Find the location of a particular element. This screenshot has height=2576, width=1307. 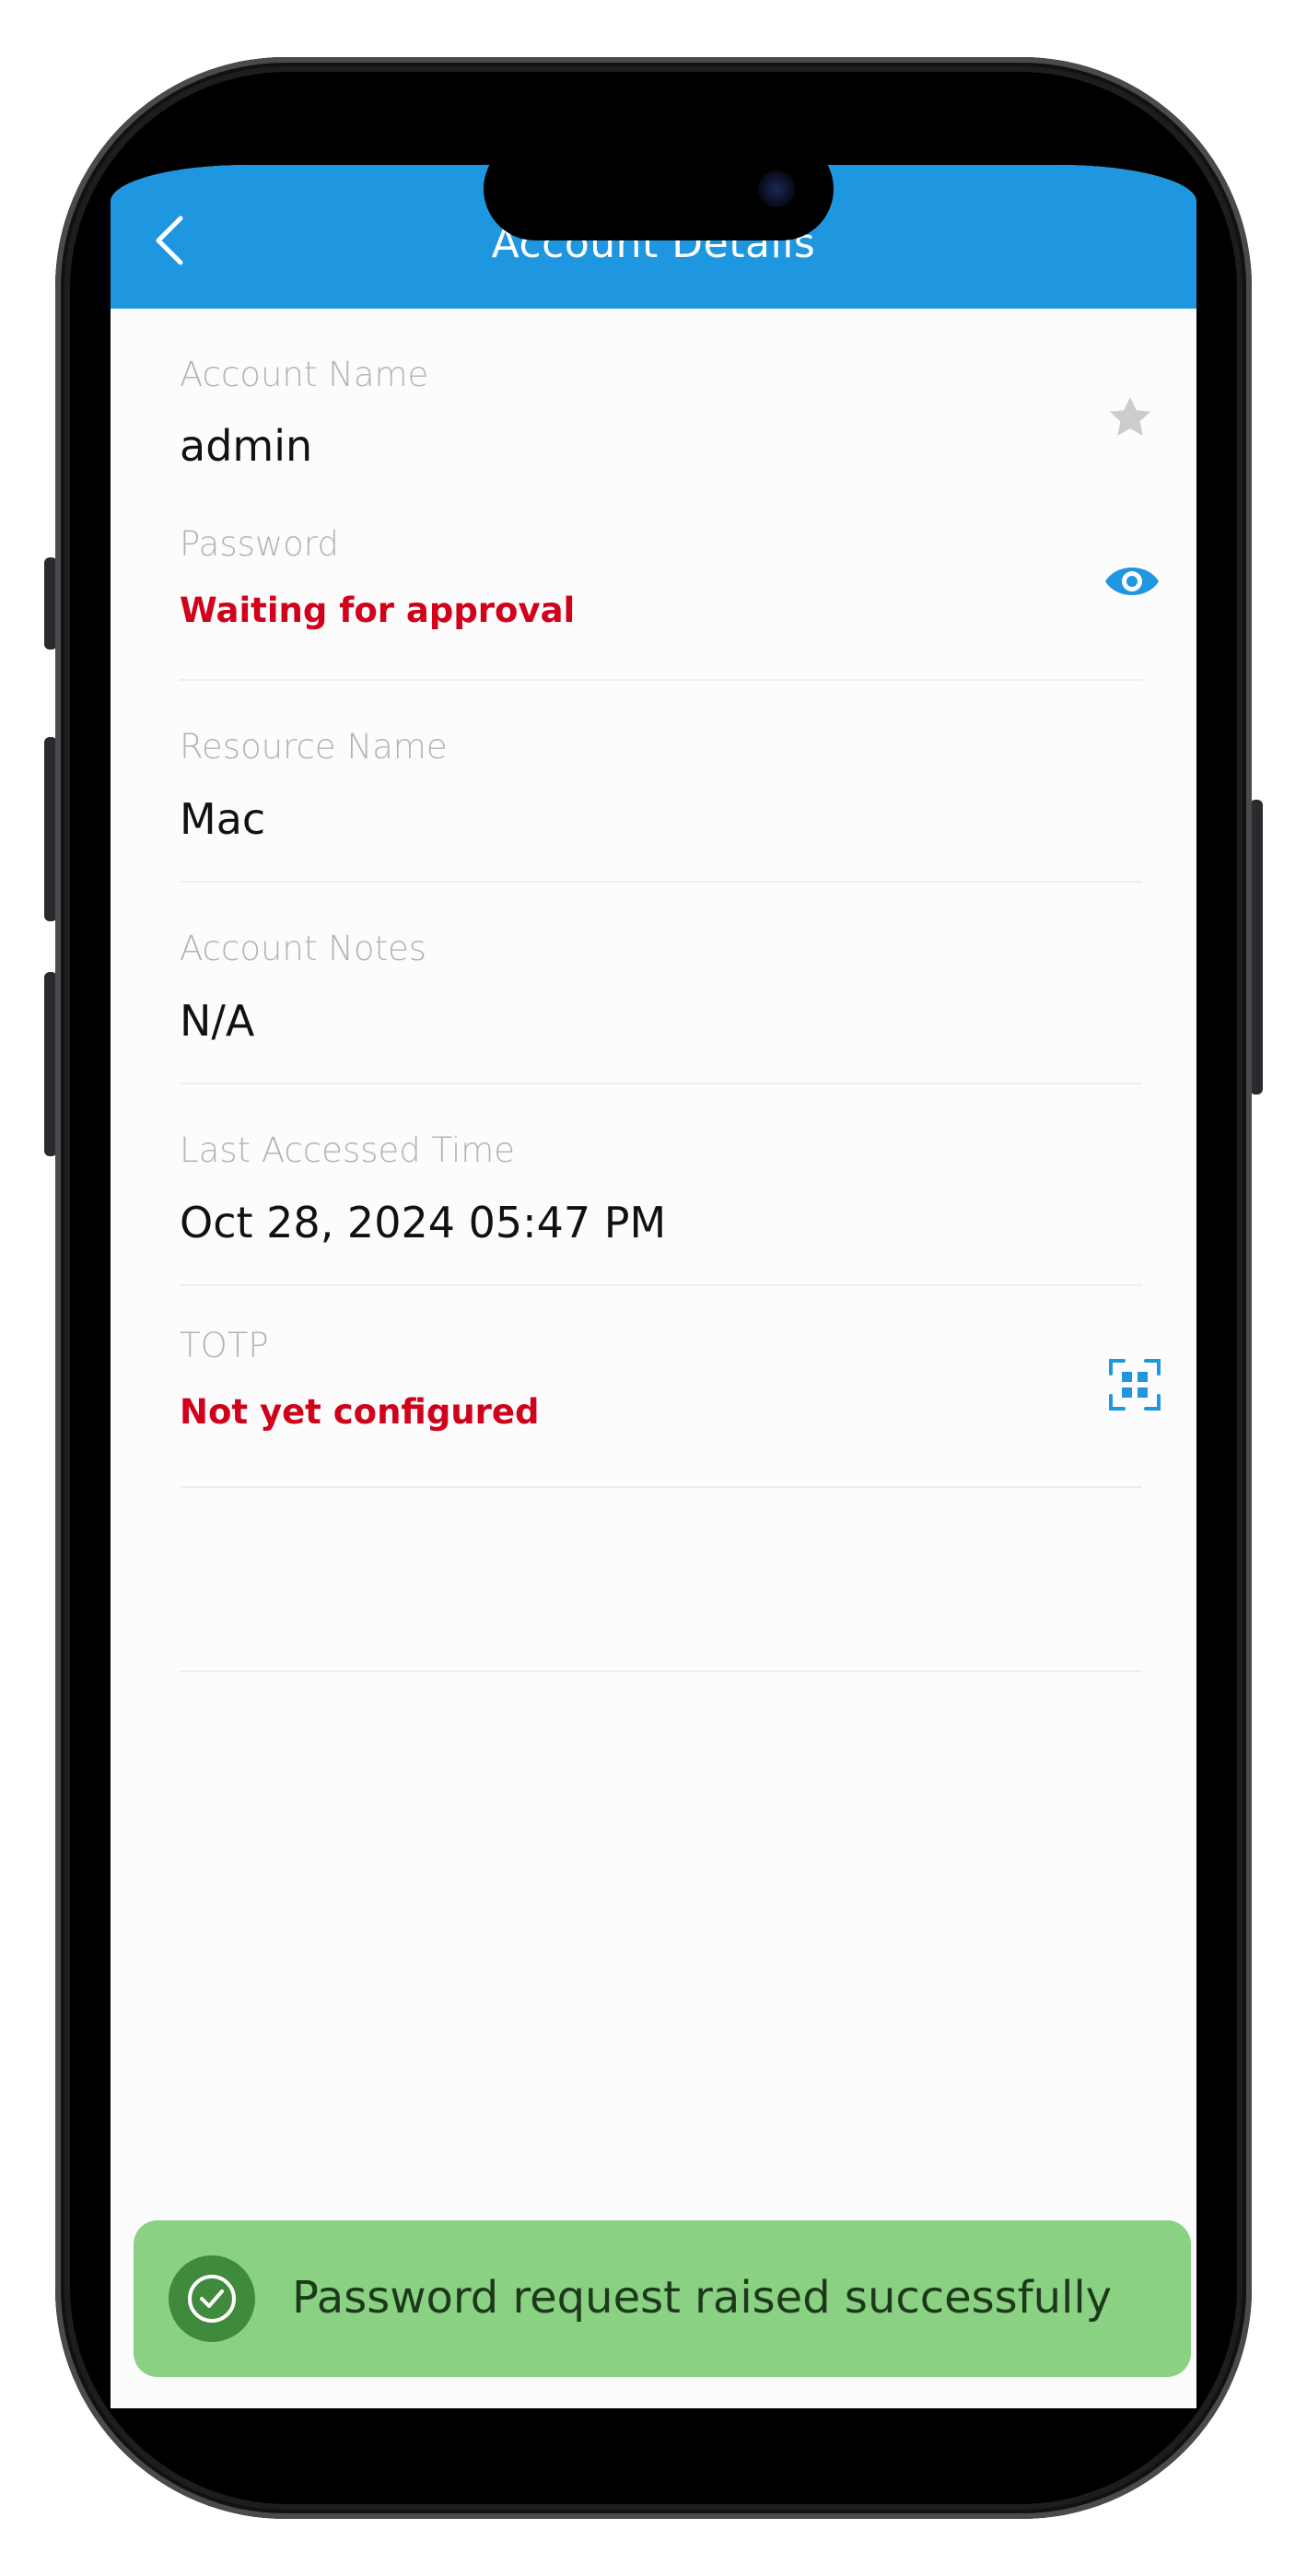

success-toast: Password request raised successfully is located at coordinates (663, 2298).